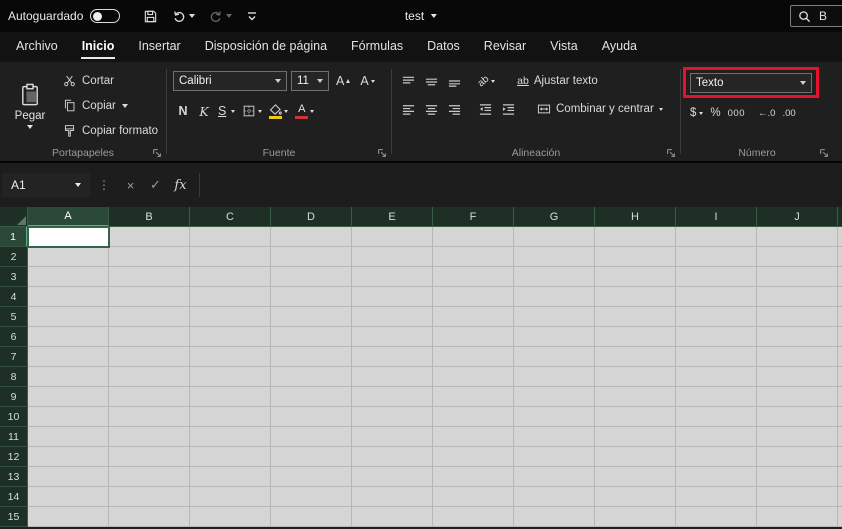 The width and height of the screenshot is (842, 529). What do you see at coordinates (716, 237) in the screenshot?
I see `cell-I1` at bounding box center [716, 237].